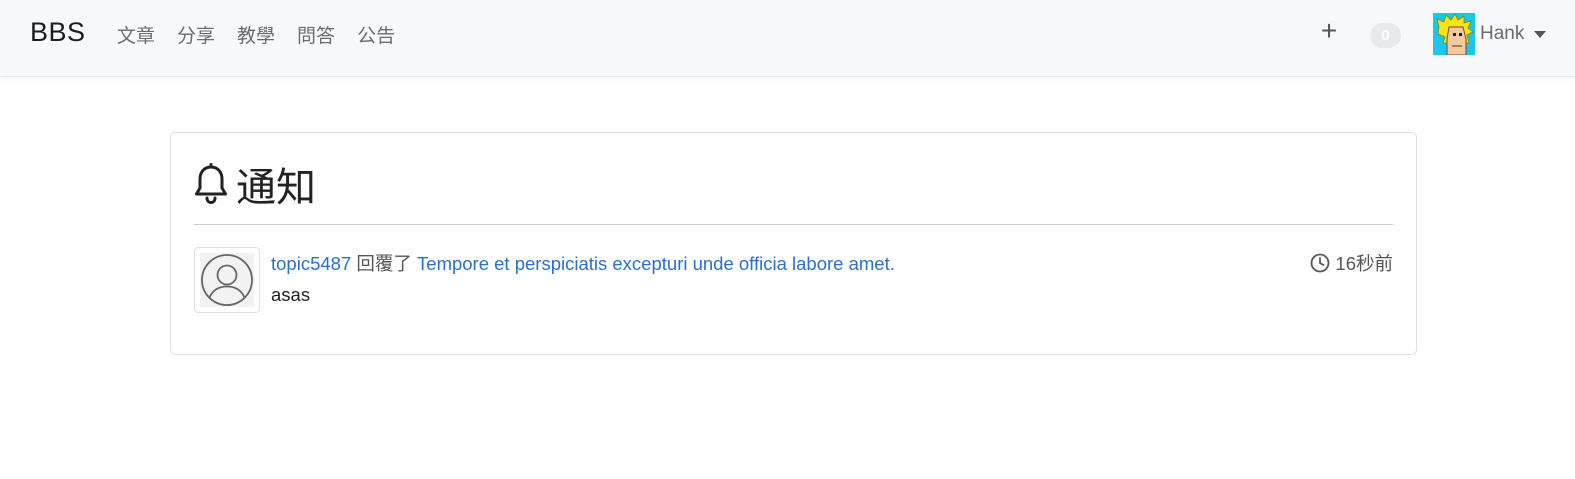 The height and width of the screenshot is (479, 1575). I want to click on main-nav: 文章 分享 教學 問答 公告, so click(256, 34).